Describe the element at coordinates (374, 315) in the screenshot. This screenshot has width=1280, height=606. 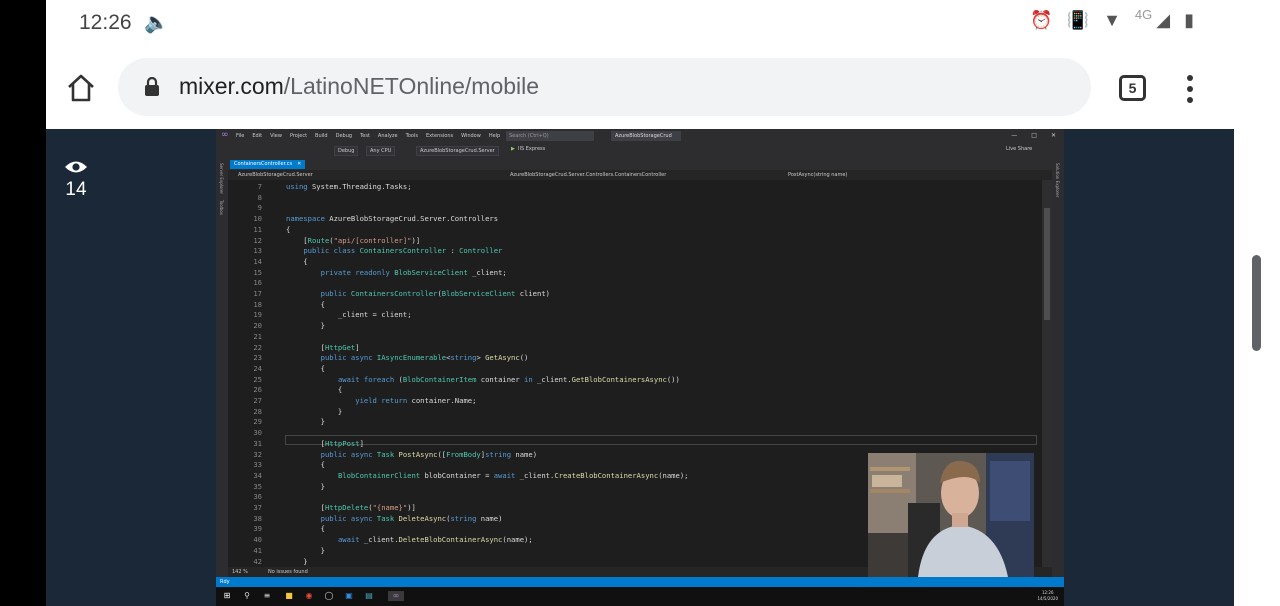
I see `code-line: _client = client;` at that location.